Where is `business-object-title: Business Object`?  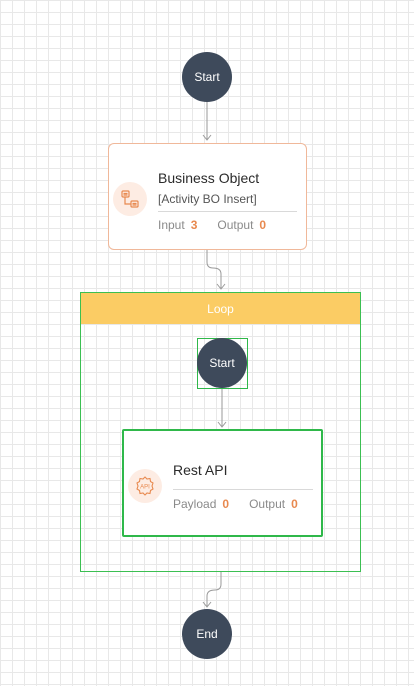 business-object-title: Business Object is located at coordinates (209, 178).